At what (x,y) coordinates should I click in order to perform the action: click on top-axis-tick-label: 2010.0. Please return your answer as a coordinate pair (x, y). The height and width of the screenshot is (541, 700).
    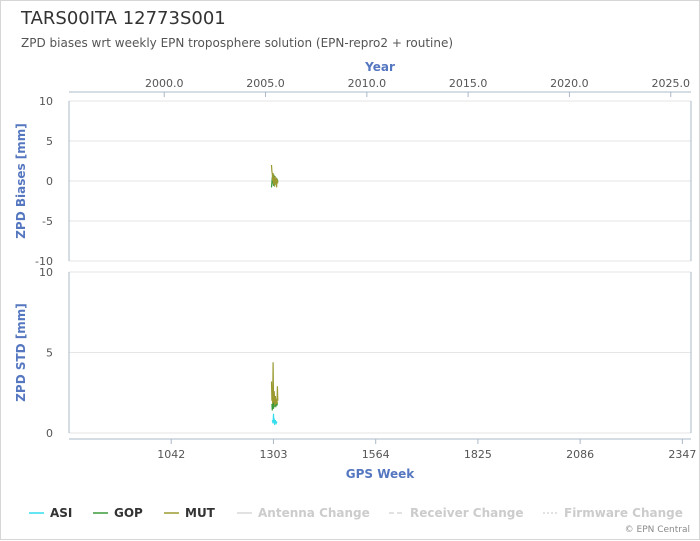
    Looking at the image, I should click on (367, 83).